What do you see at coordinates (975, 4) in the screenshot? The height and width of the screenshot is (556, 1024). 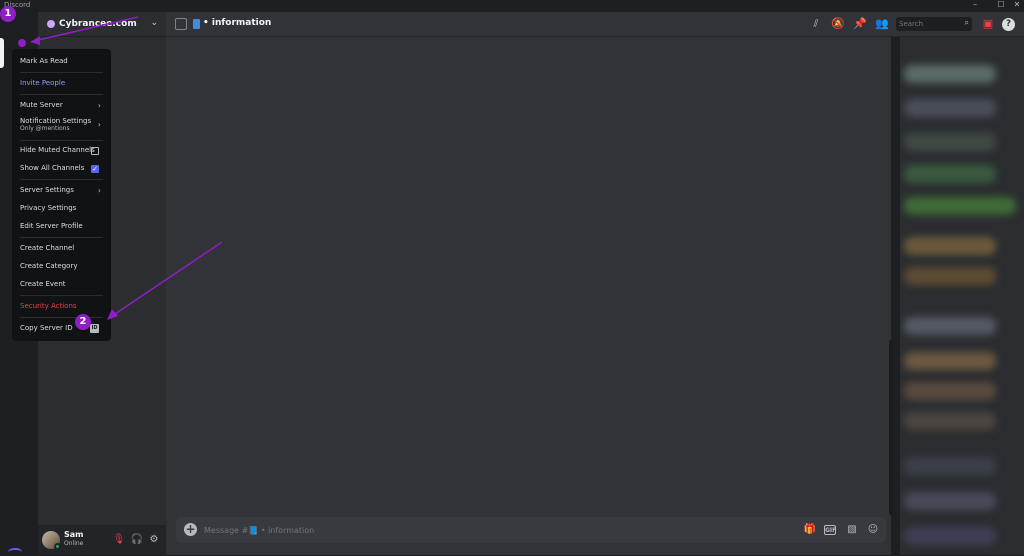 I see `minimize-button: –` at bounding box center [975, 4].